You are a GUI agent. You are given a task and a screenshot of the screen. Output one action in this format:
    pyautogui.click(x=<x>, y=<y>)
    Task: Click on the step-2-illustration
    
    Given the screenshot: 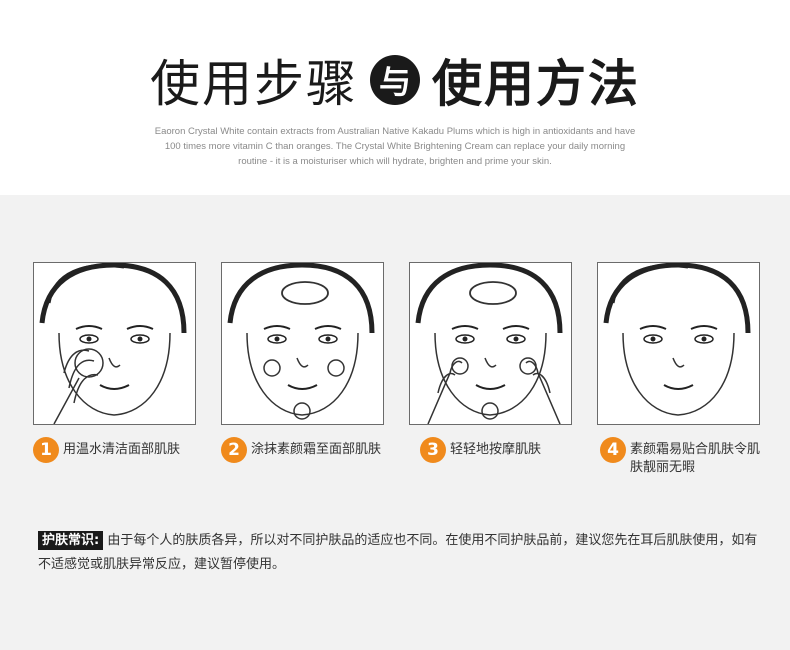 What is the action you would take?
    pyautogui.click(x=302, y=343)
    